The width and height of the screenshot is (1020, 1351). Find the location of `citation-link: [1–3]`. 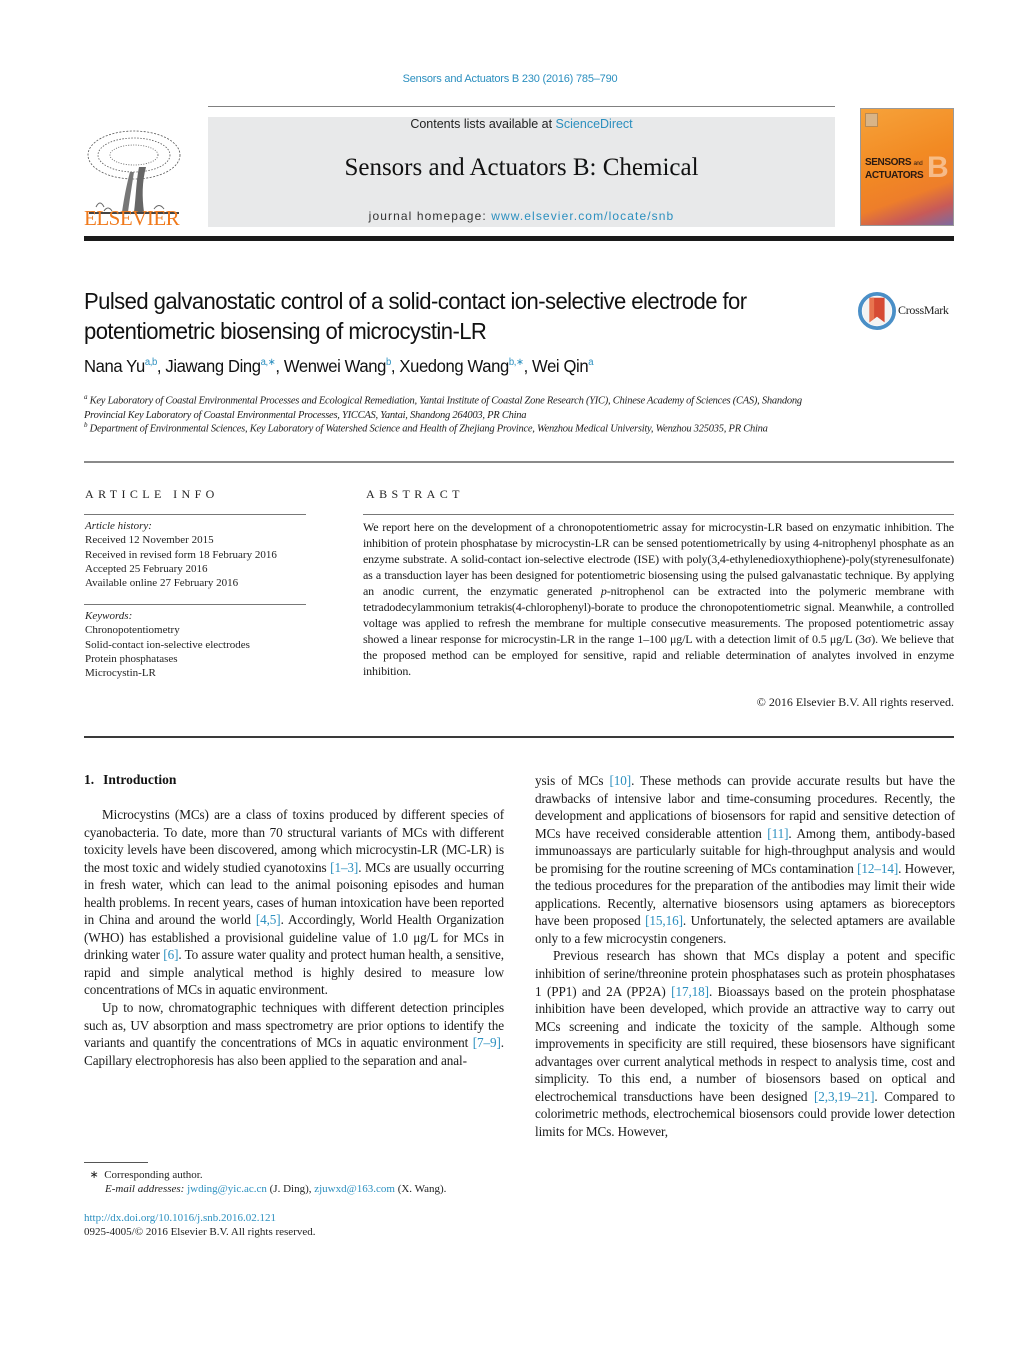

citation-link: [1–3] is located at coordinates (344, 867).